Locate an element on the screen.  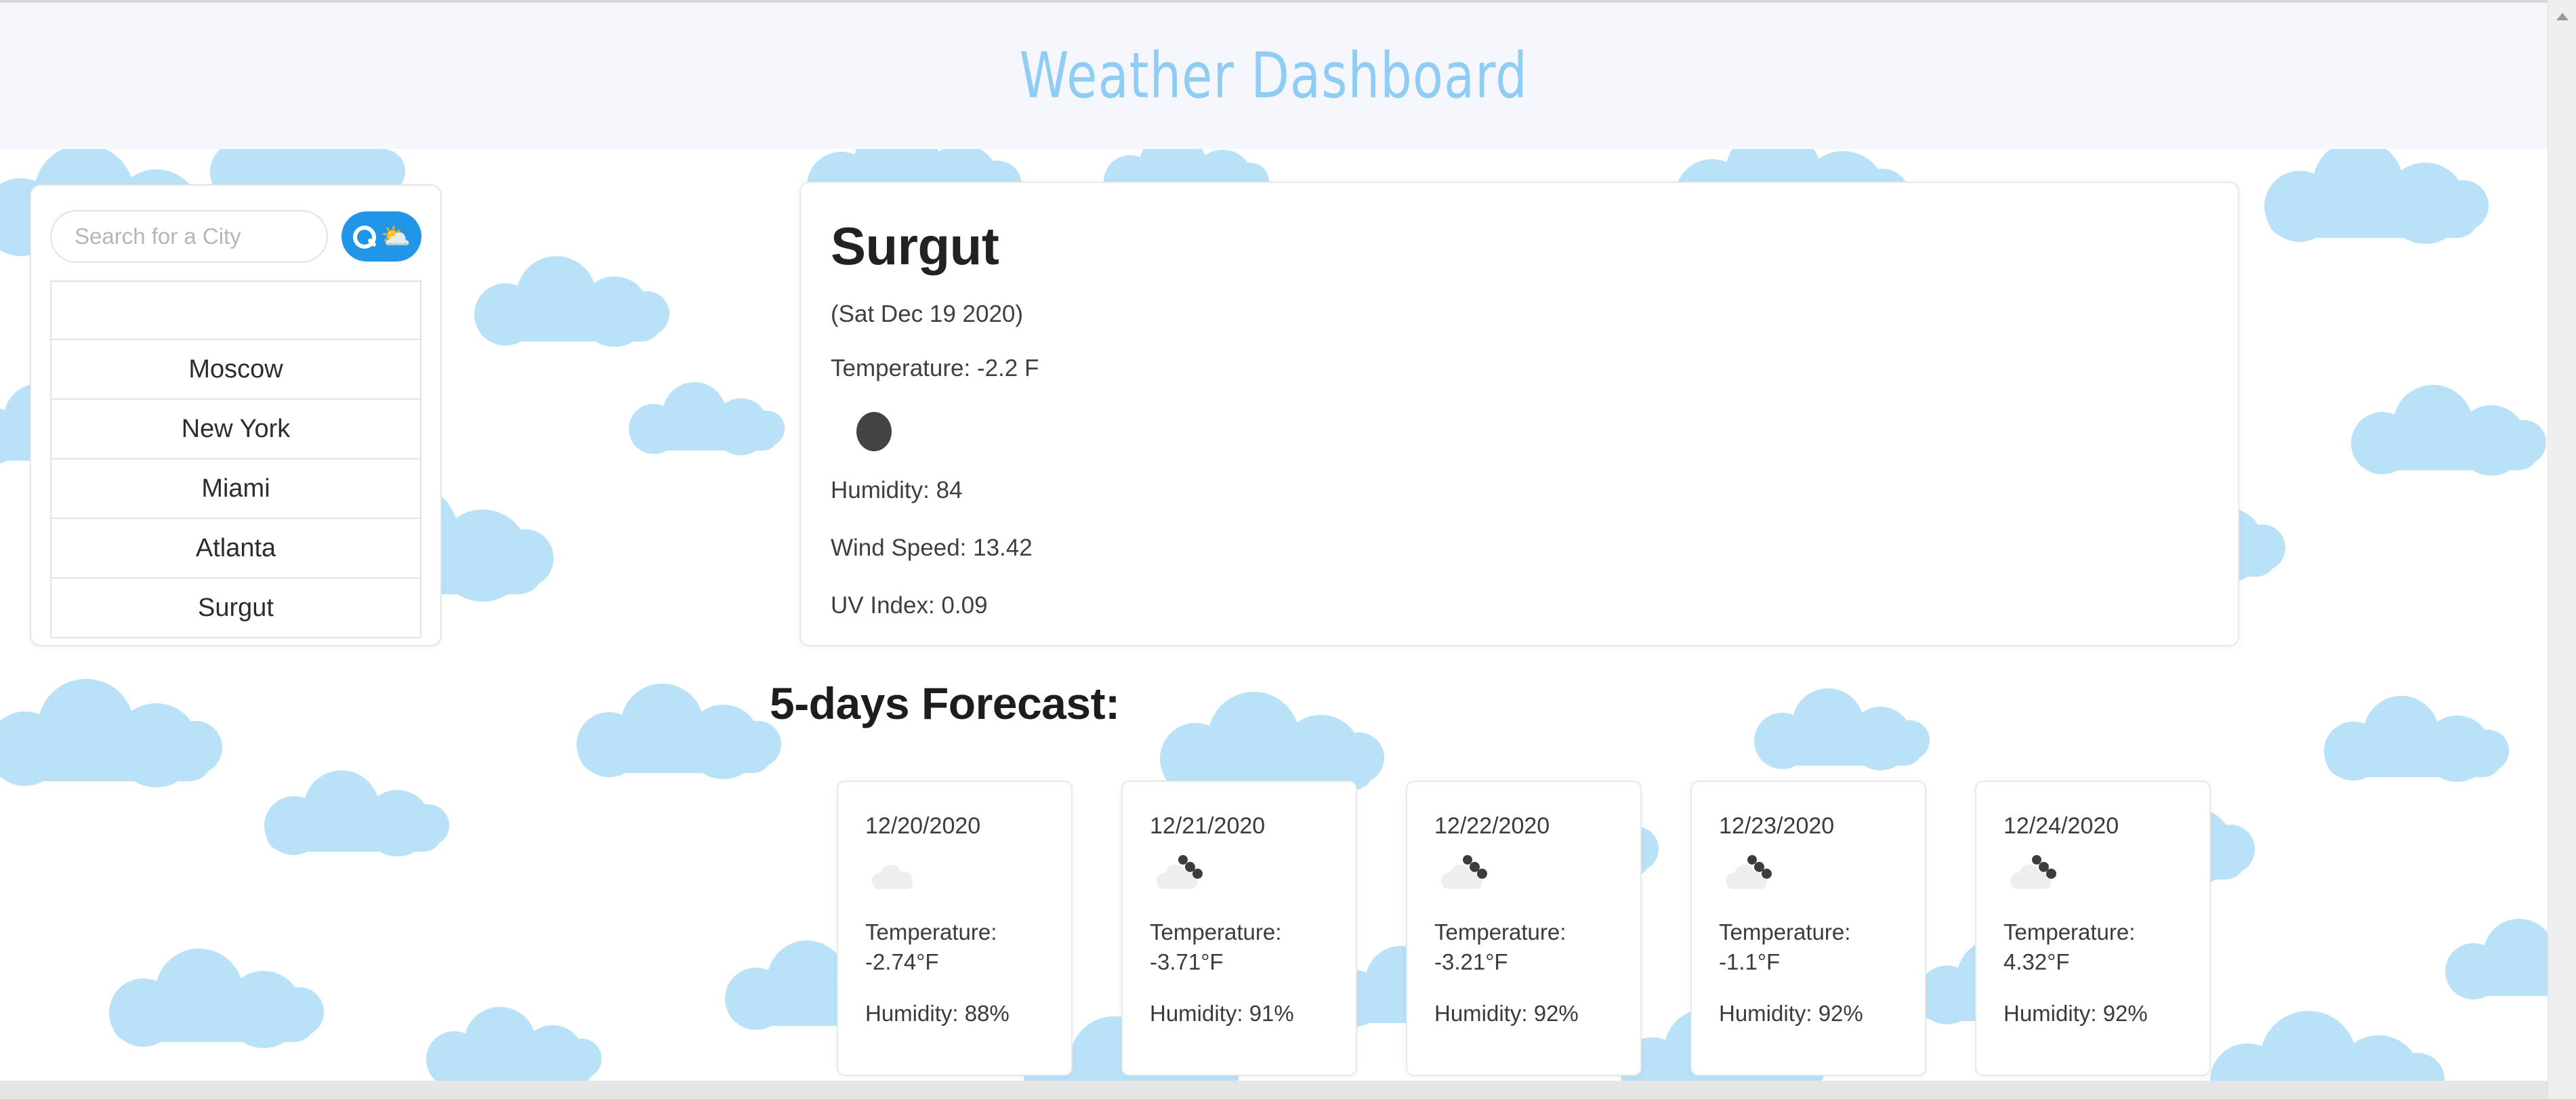
forecast-temperature-value: -2.74°F is located at coordinates (902, 962).